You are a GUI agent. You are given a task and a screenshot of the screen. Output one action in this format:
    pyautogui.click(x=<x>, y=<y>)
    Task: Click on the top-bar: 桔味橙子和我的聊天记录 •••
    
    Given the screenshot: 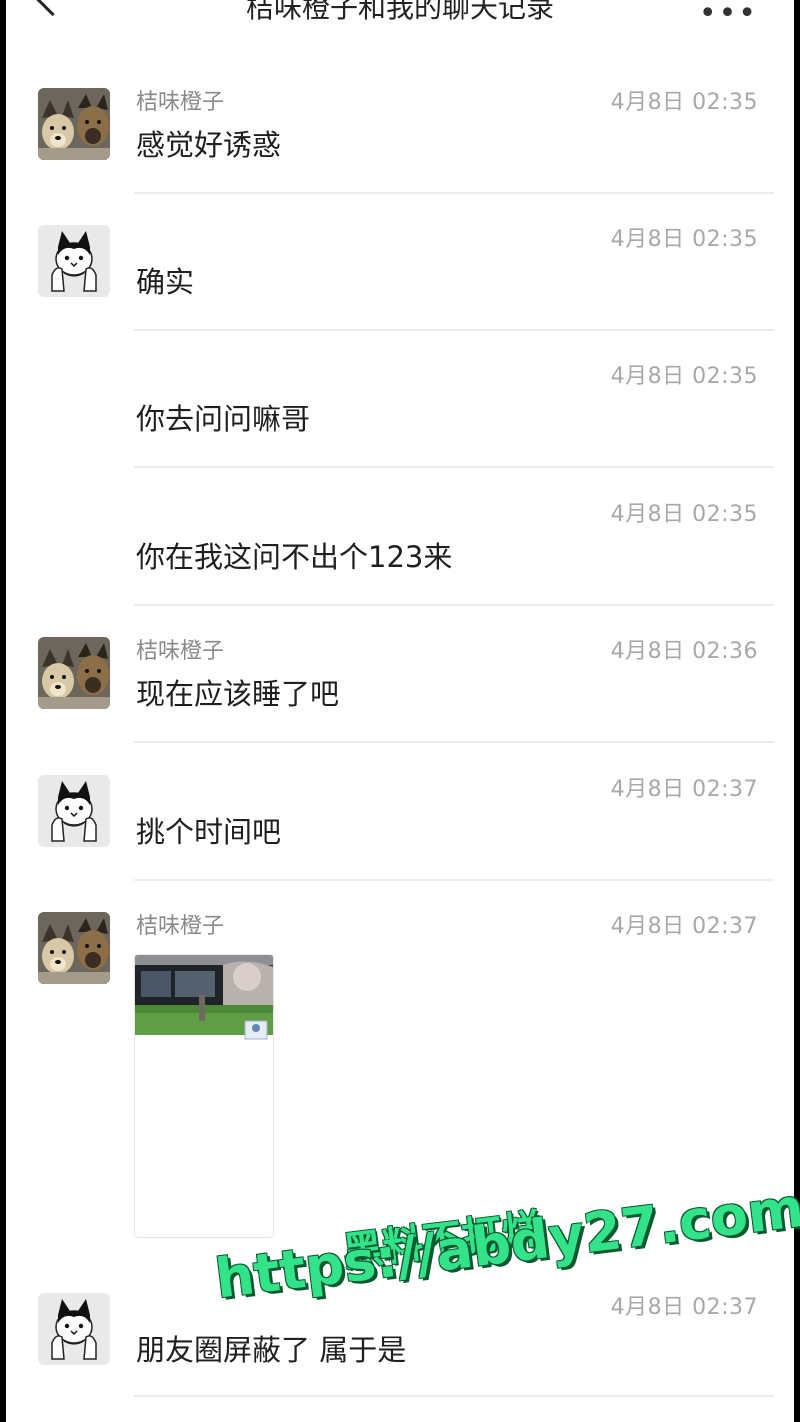 What is the action you would take?
    pyautogui.click(x=400, y=21)
    